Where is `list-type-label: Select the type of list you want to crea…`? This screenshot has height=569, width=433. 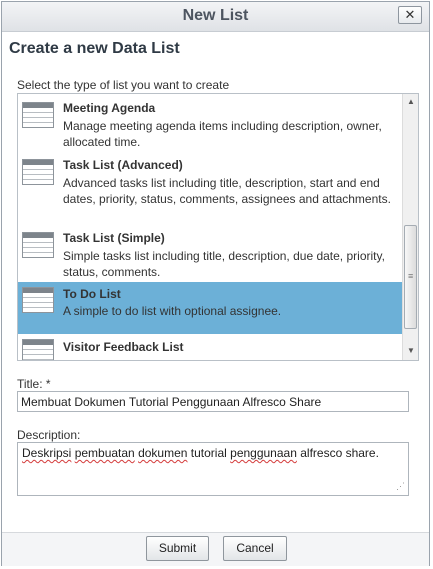 list-type-label: Select the type of list you want to crea… is located at coordinates (123, 85).